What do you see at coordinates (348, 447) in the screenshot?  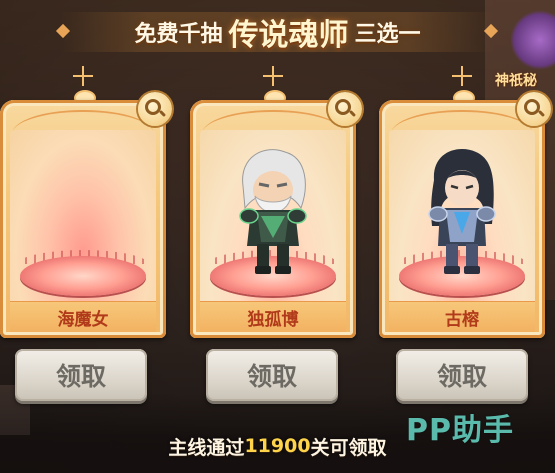 I see `requirement-suffix: 关可领取` at bounding box center [348, 447].